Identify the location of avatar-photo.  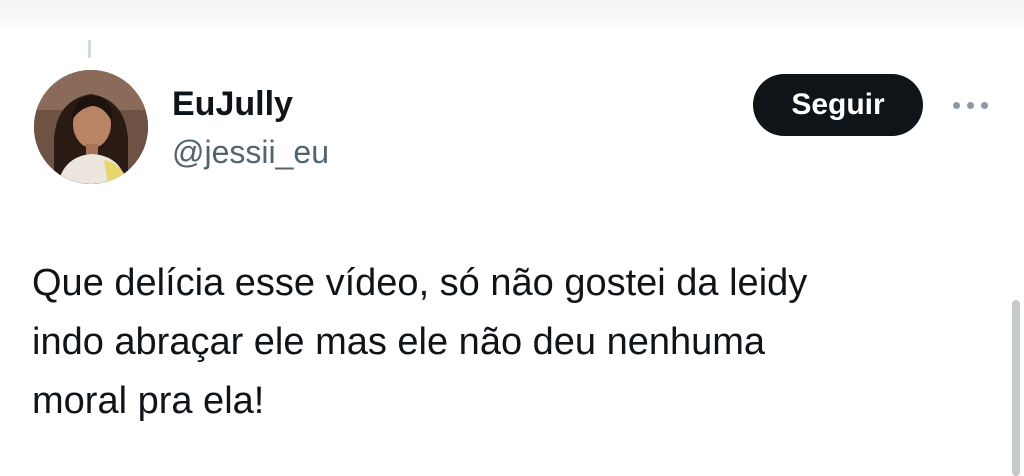
(91, 127).